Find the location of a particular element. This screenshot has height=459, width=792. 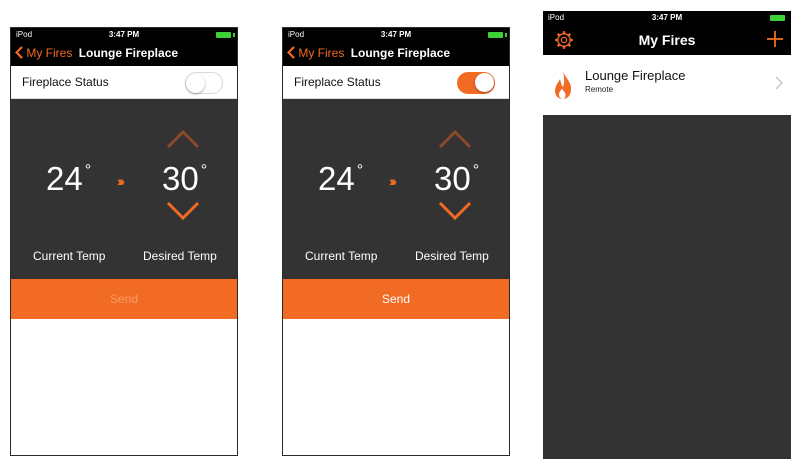

plus-icon is located at coordinates (775, 39).